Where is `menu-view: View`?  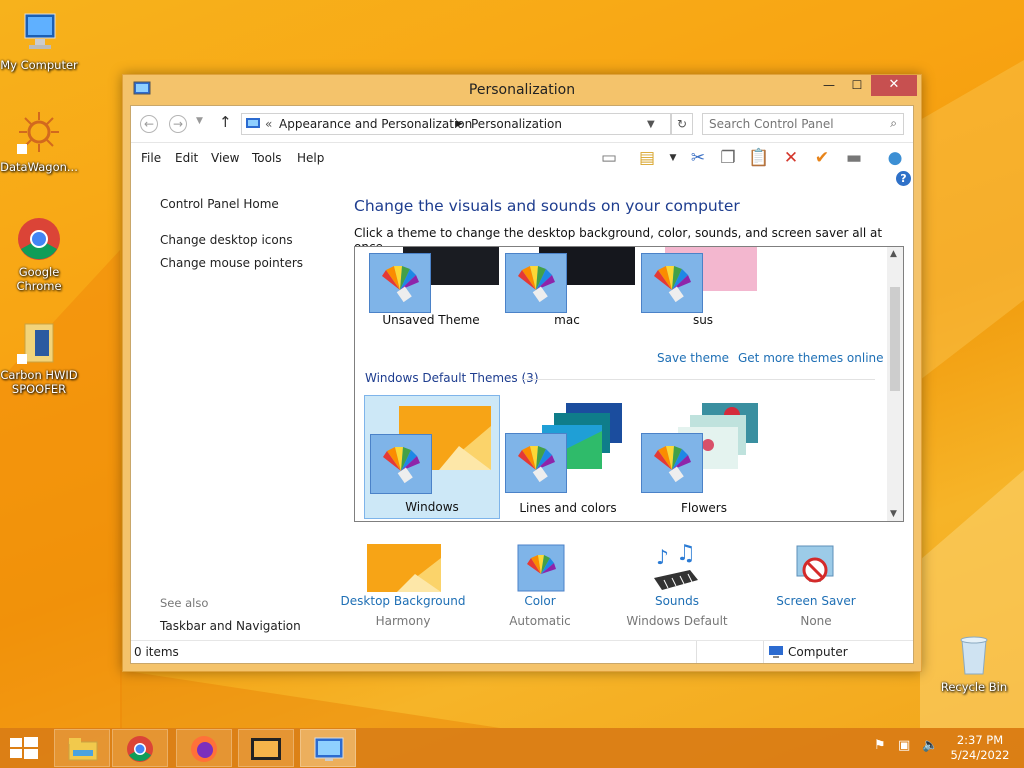 menu-view: View is located at coordinates (225, 158).